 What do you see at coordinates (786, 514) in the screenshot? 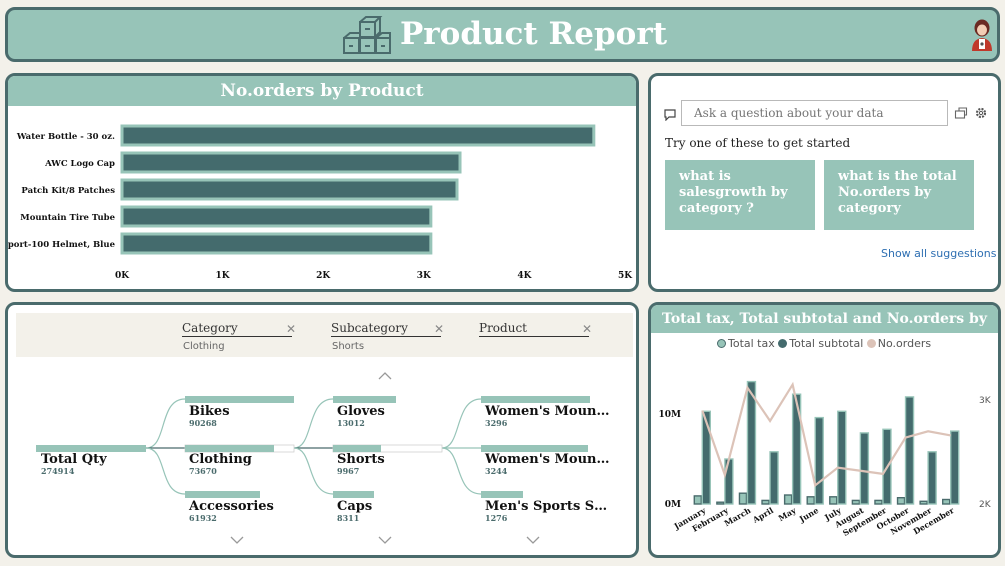
I see `month-tick-label: May` at bounding box center [786, 514].